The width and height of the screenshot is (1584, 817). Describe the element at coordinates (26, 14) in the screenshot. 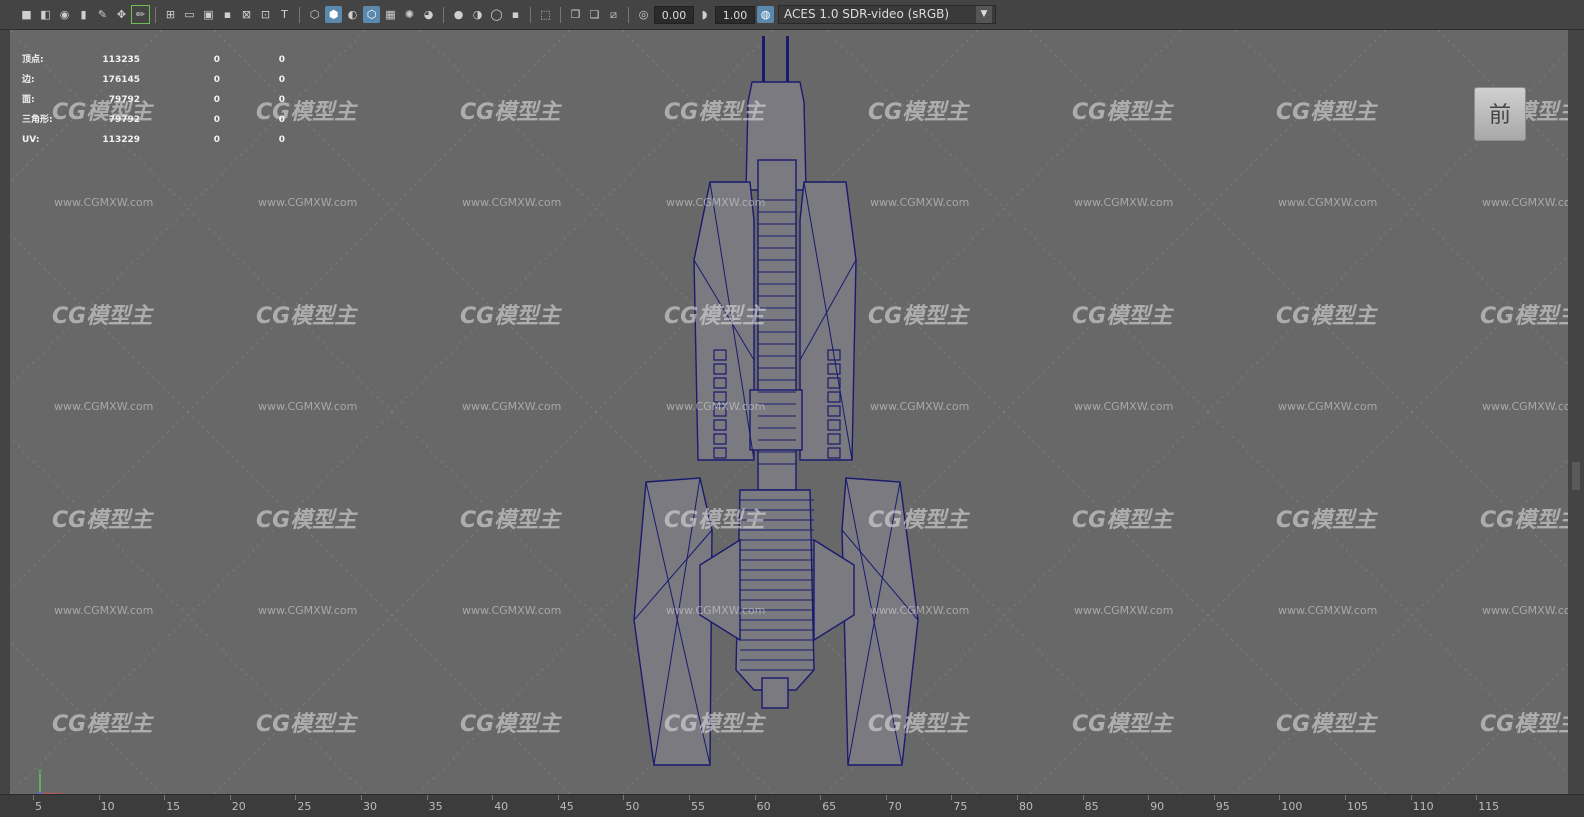

I see `camera-select-icon: ■` at that location.